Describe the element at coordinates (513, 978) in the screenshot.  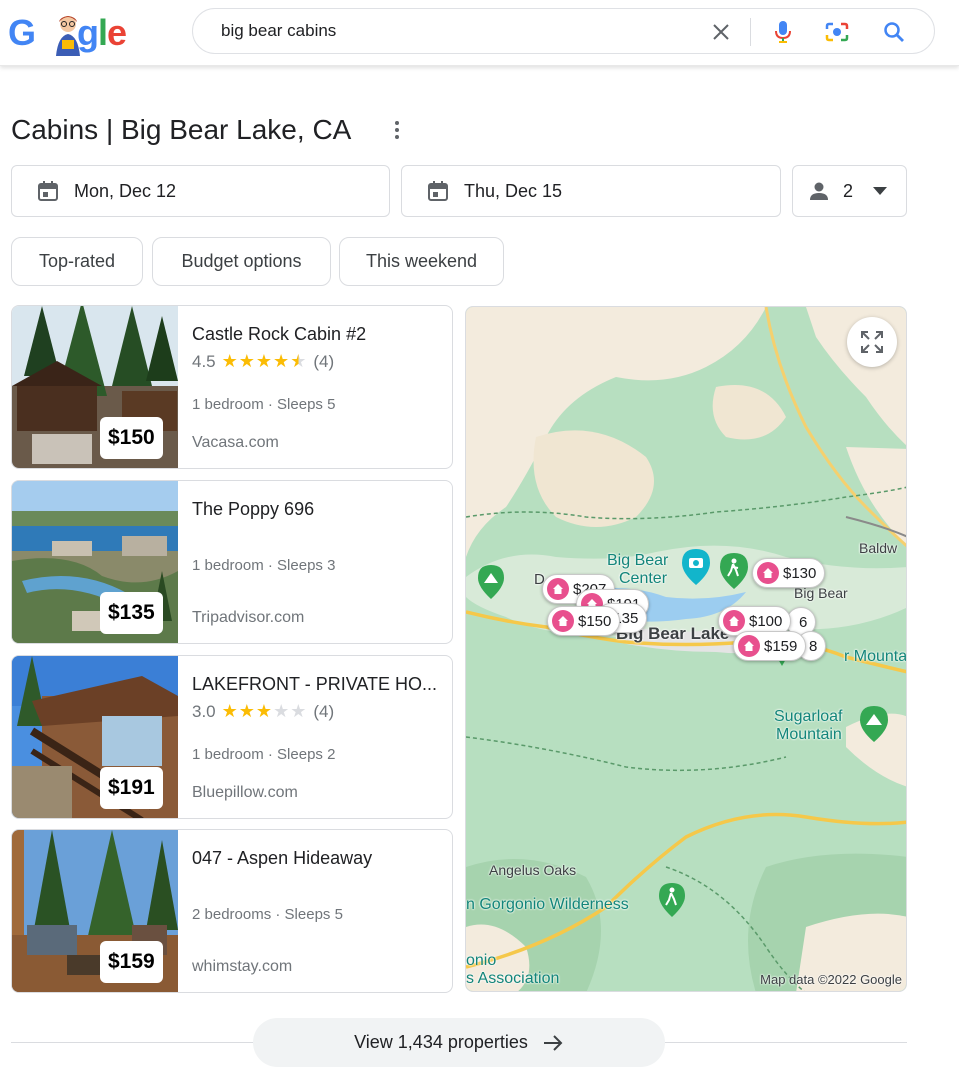
I see `map-label-association-2: s Association` at that location.